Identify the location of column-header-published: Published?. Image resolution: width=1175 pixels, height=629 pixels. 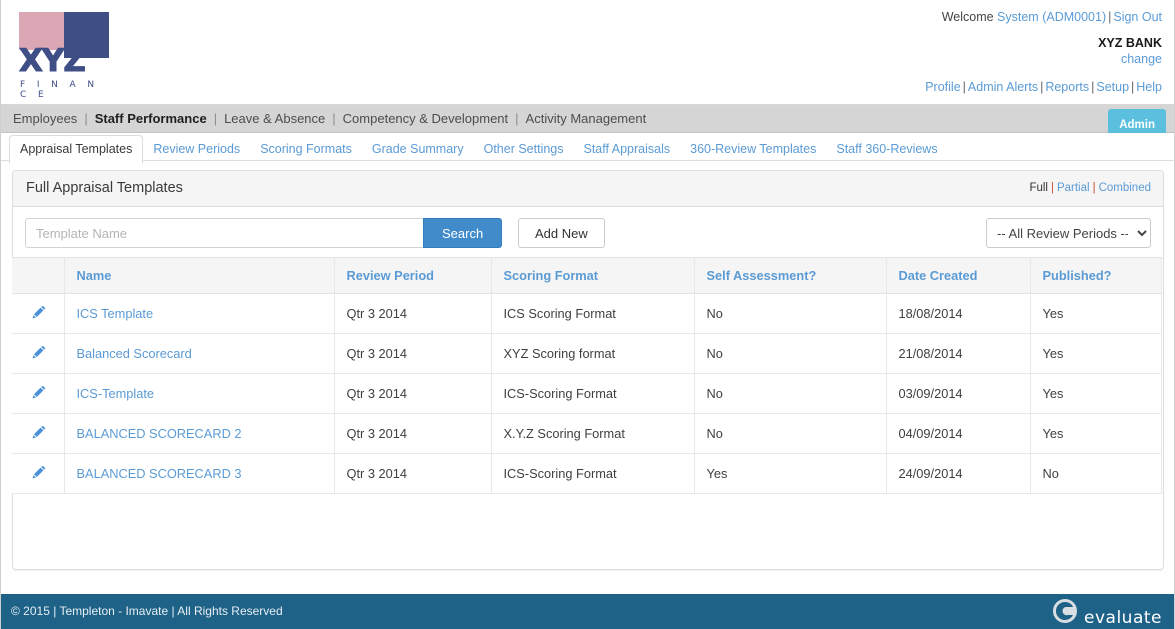
(1096, 275).